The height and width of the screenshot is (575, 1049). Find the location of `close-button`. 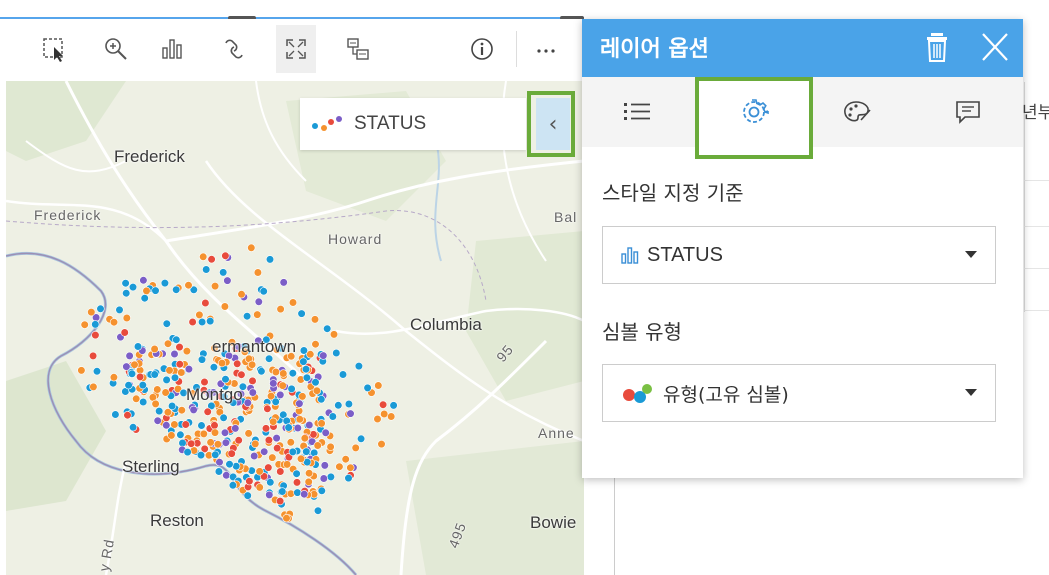

close-button is located at coordinates (995, 47).